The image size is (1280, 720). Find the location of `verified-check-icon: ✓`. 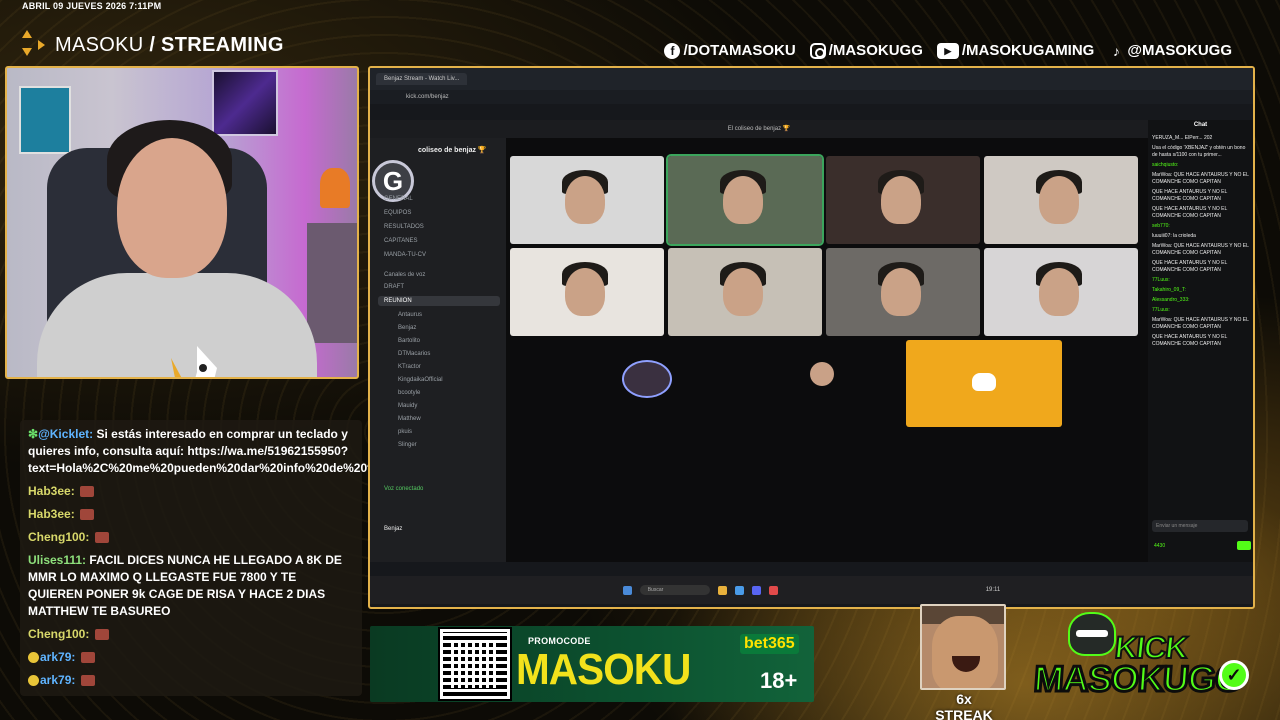

verified-check-icon: ✓ is located at coordinates (1234, 675).